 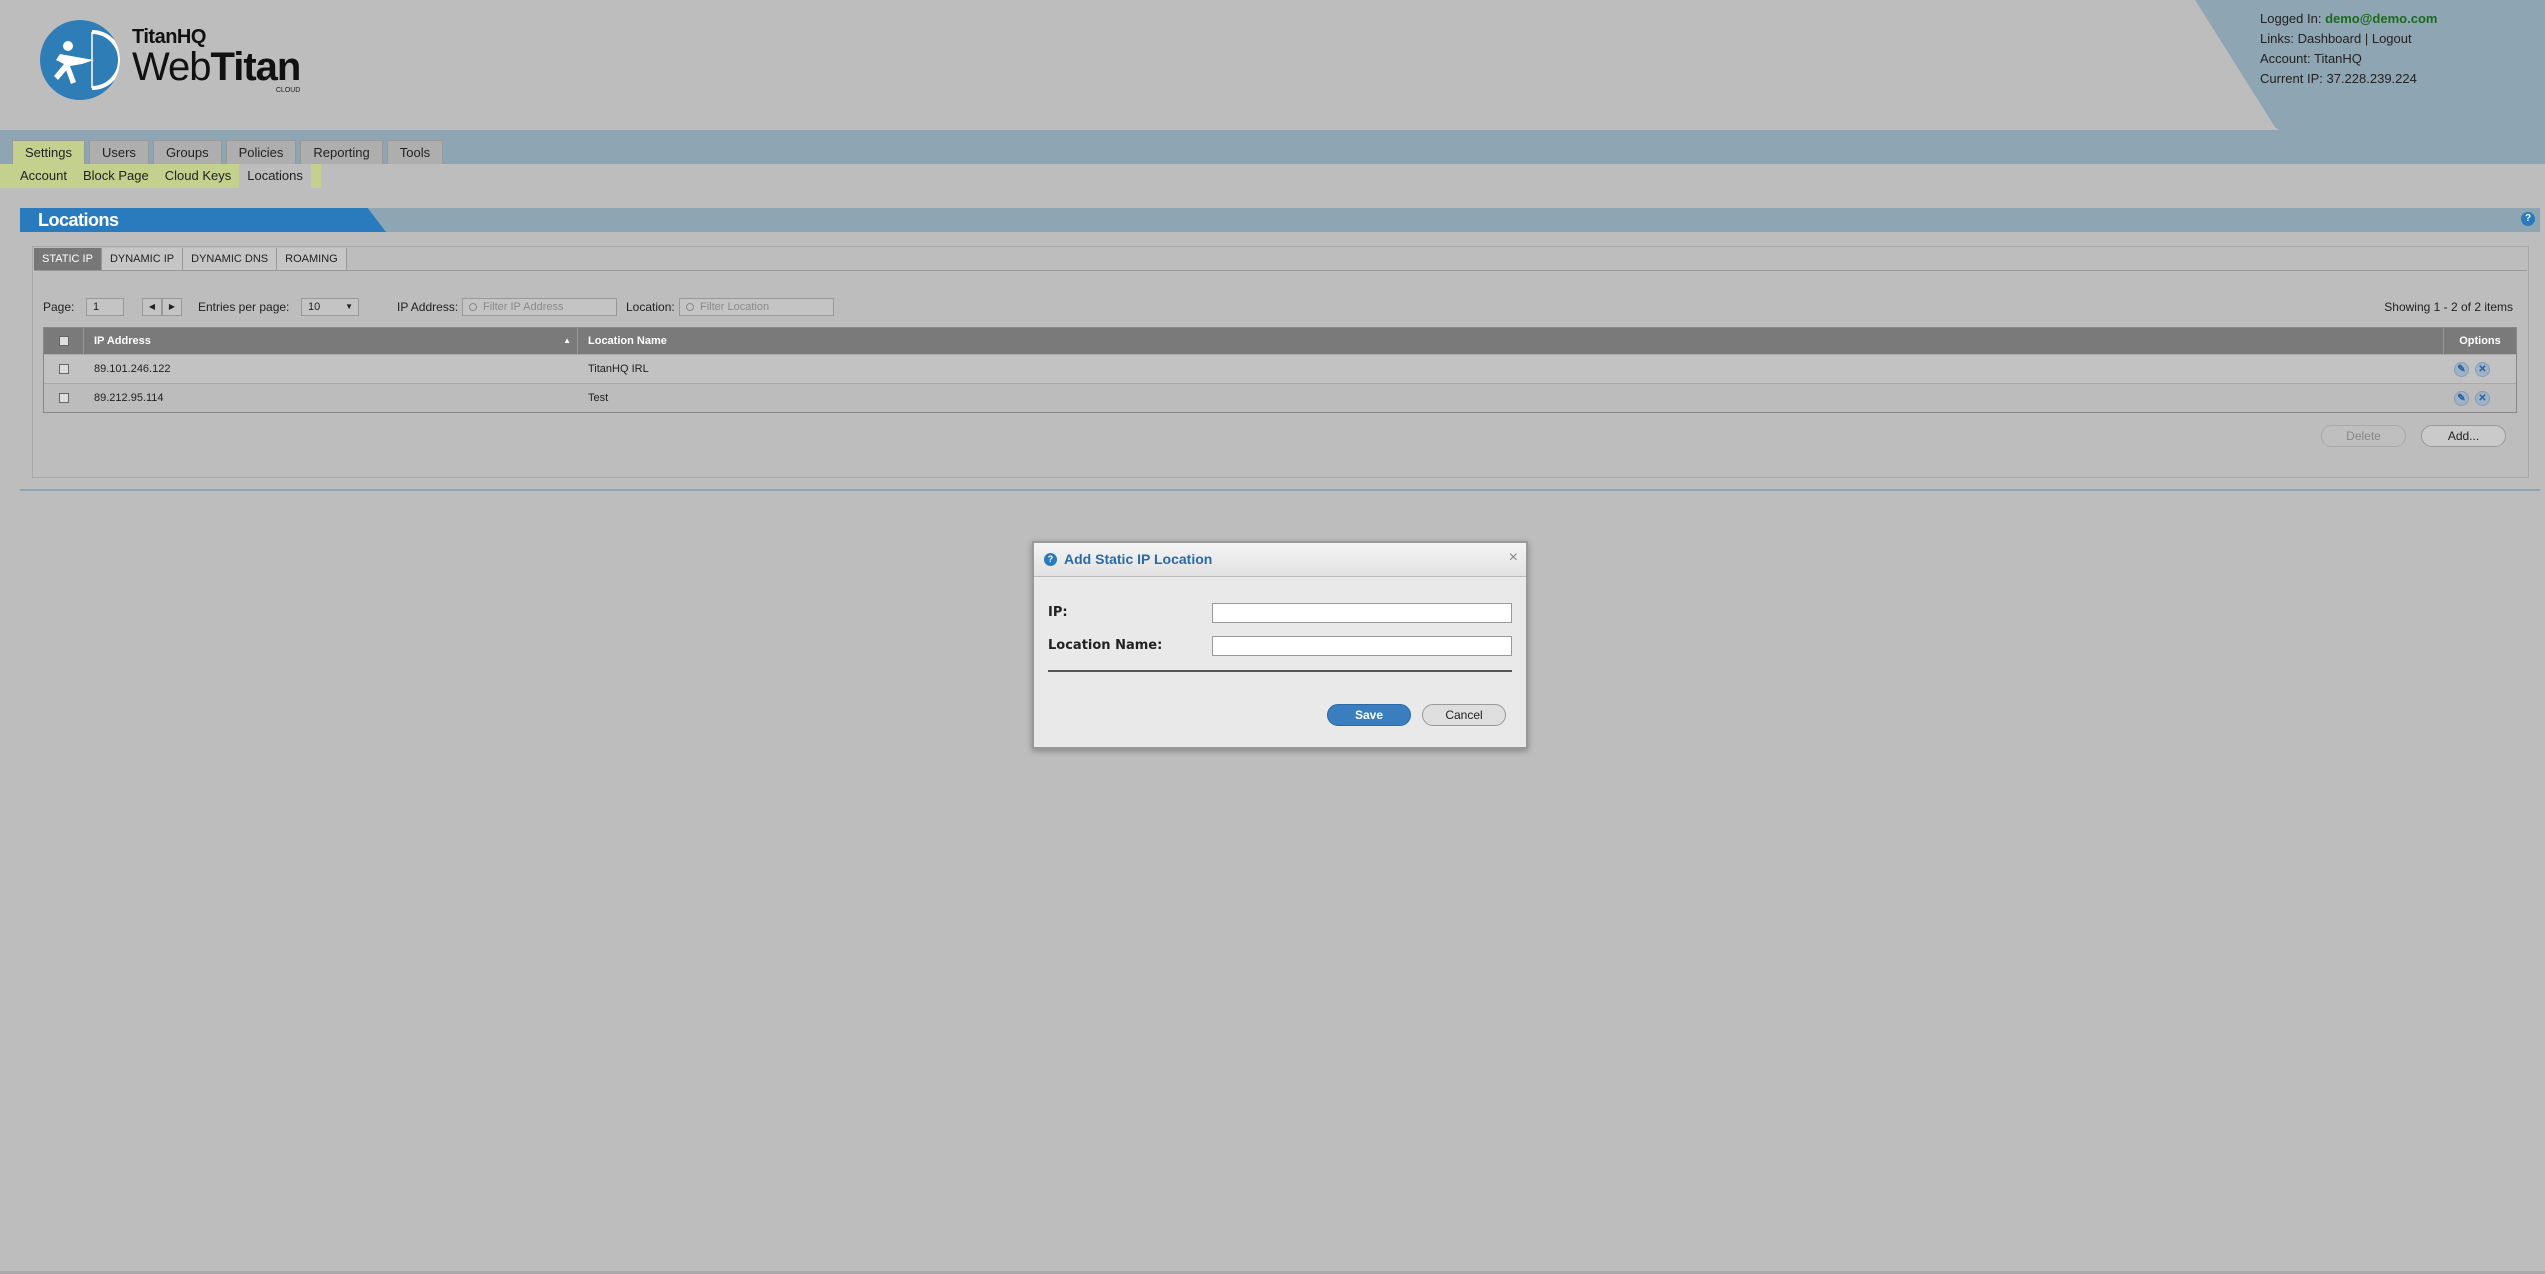 What do you see at coordinates (598, 398) in the screenshot?
I see `cell-location: Test` at bounding box center [598, 398].